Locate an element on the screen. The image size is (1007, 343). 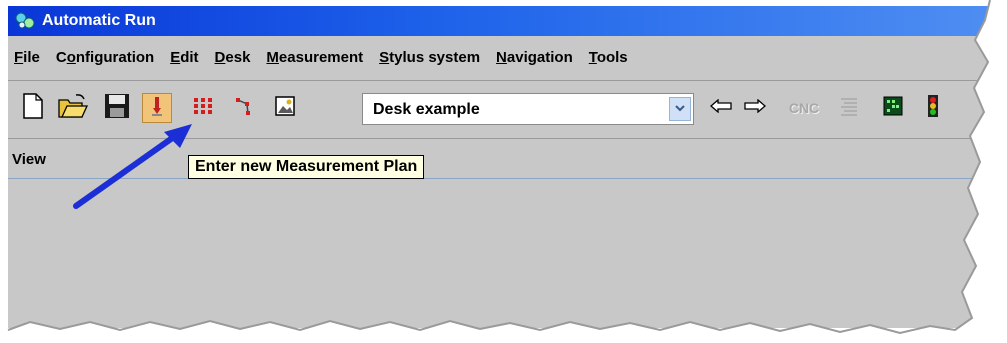
new-document-icon is located at coordinates (33, 108).